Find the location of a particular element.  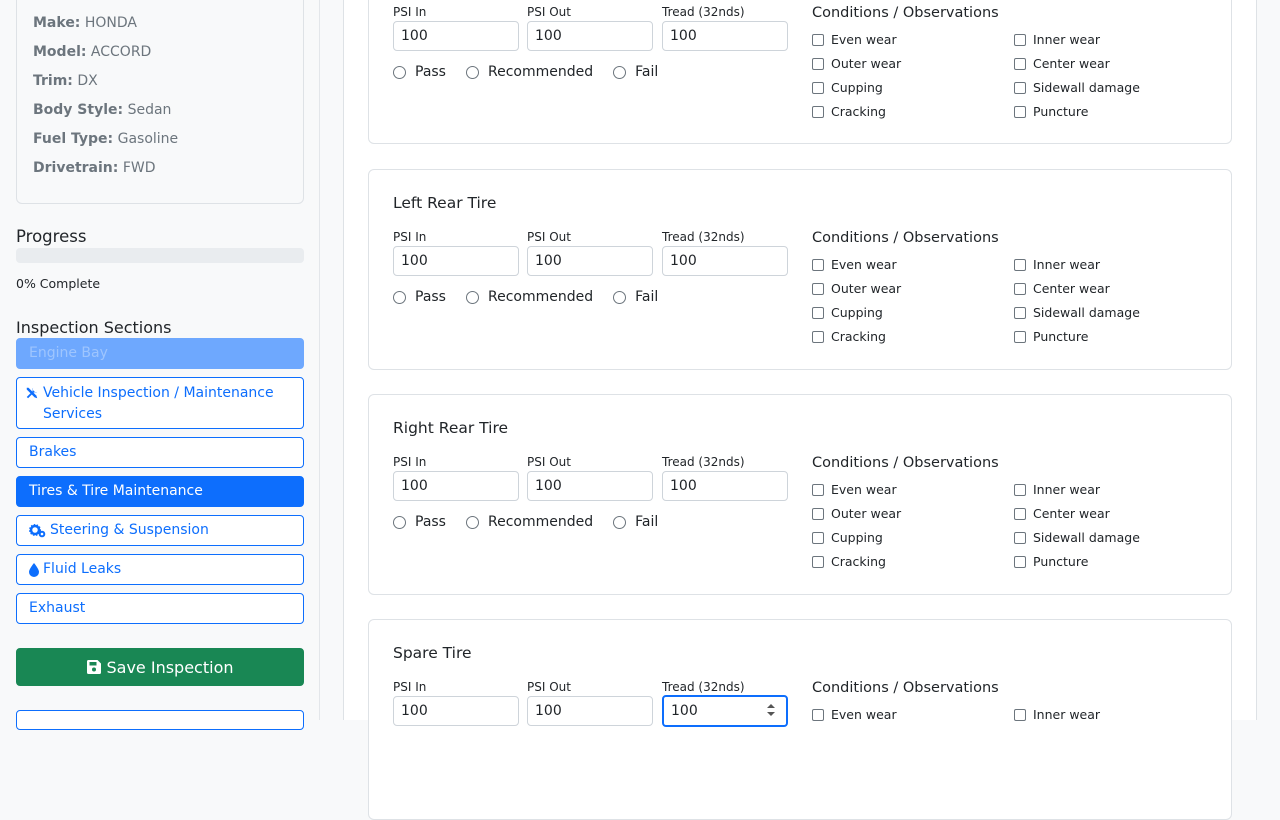

section-steering-suspension: Steering & Suspension is located at coordinates (160, 530).